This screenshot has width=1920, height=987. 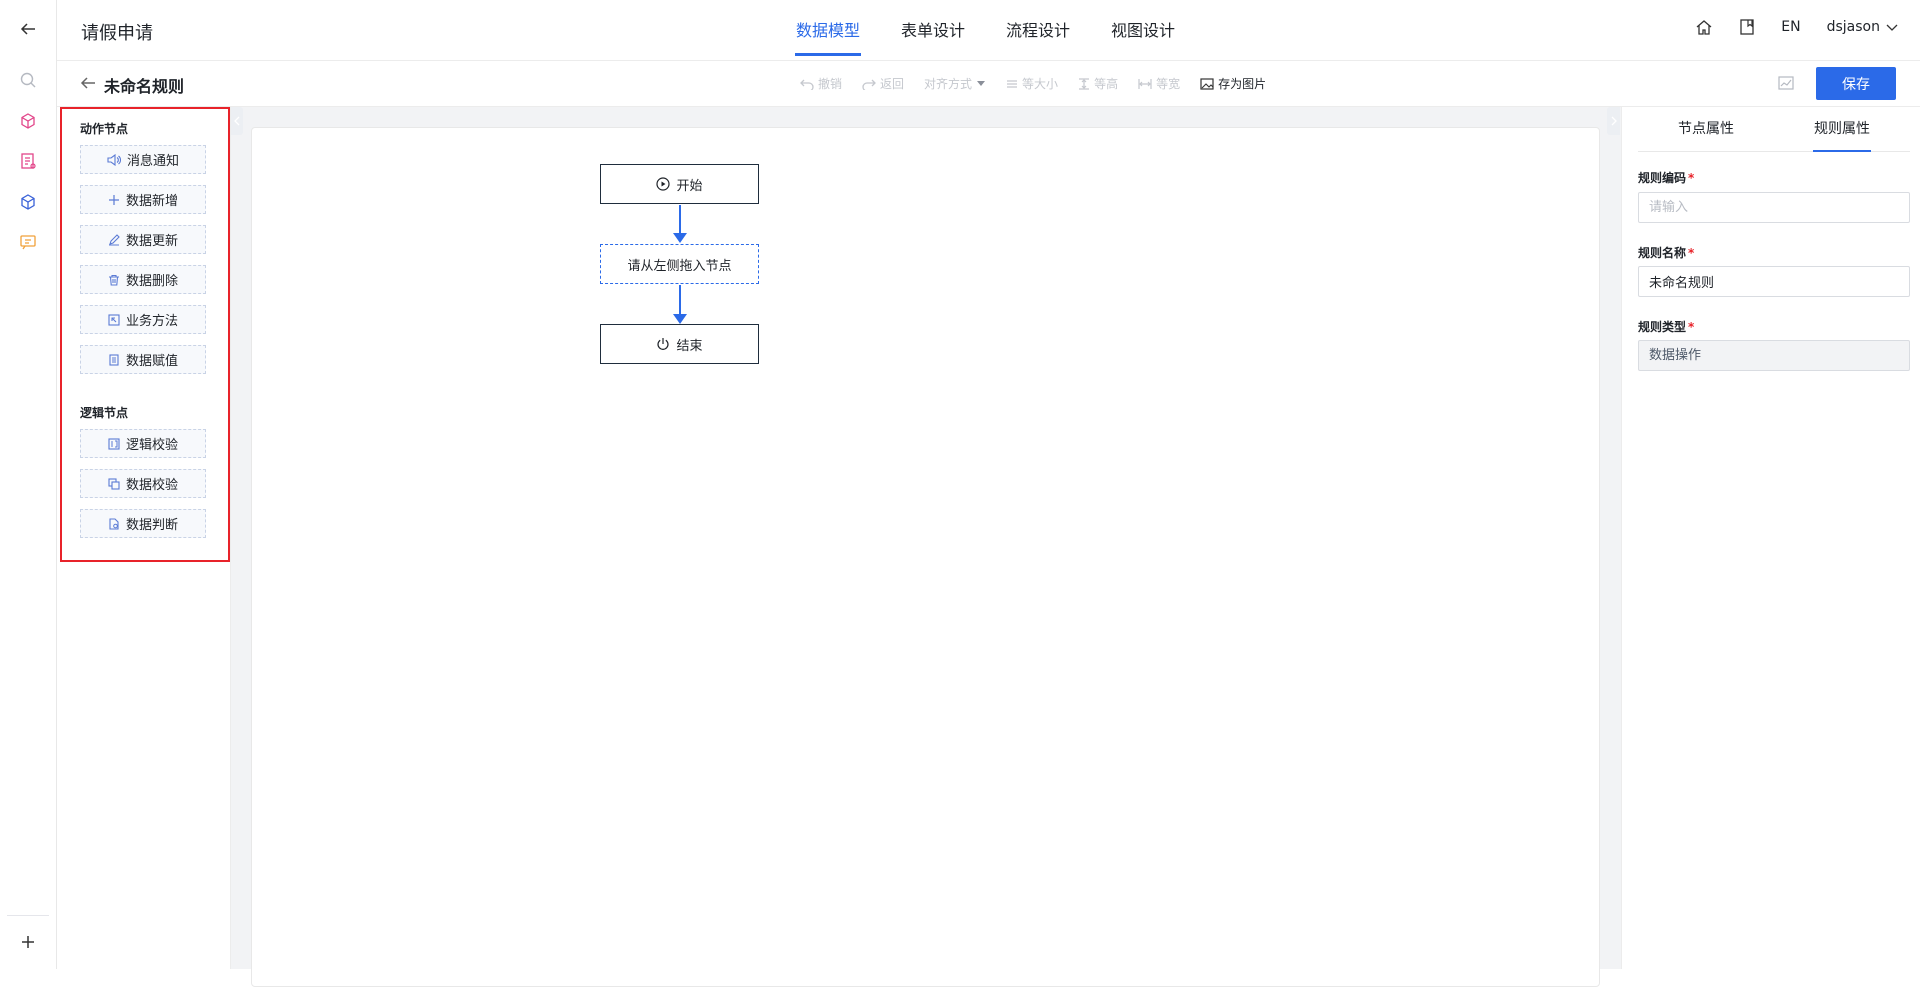 What do you see at coordinates (883, 83) in the screenshot?
I see `redo-button: 返回` at bounding box center [883, 83].